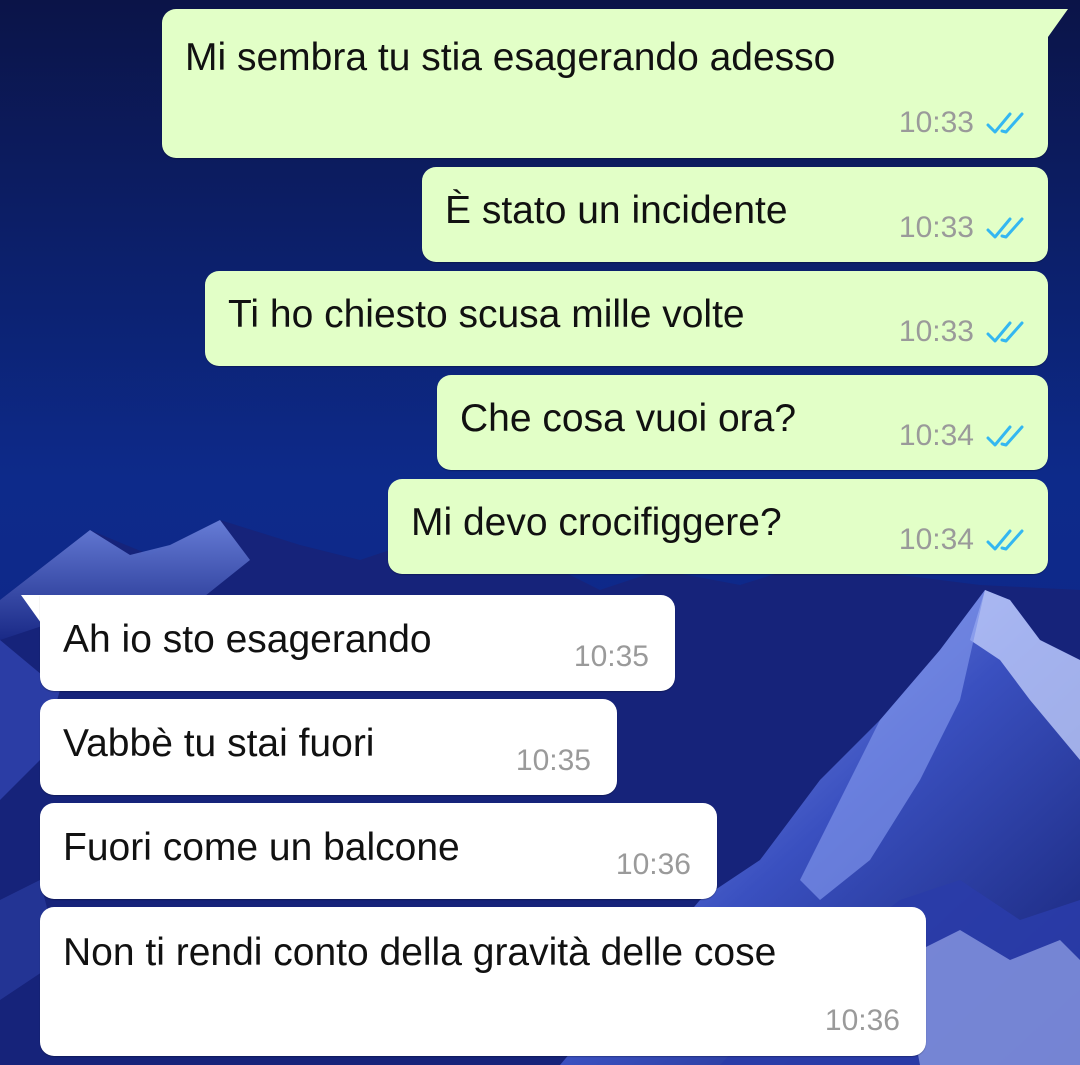 This screenshot has height=1065, width=1080. What do you see at coordinates (261, 847) in the screenshot?
I see `message-text: Fuori come un balcone` at bounding box center [261, 847].